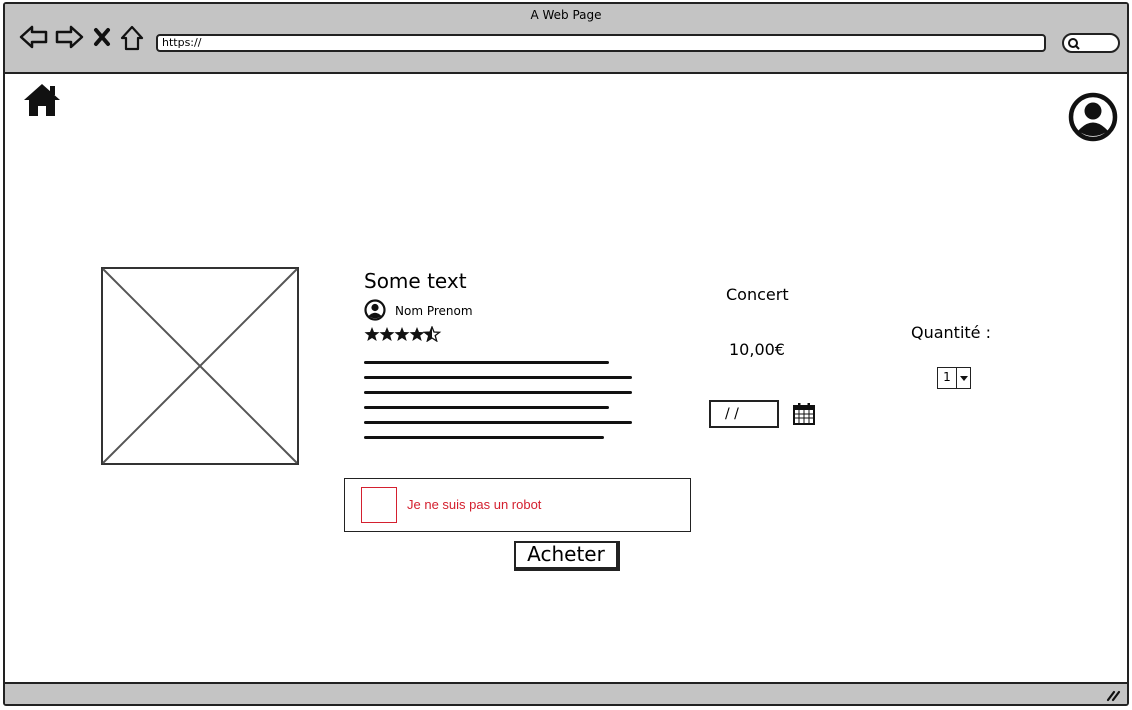 The width and height of the screenshot is (1132, 710). I want to click on product-image-placeholder, so click(200, 366).